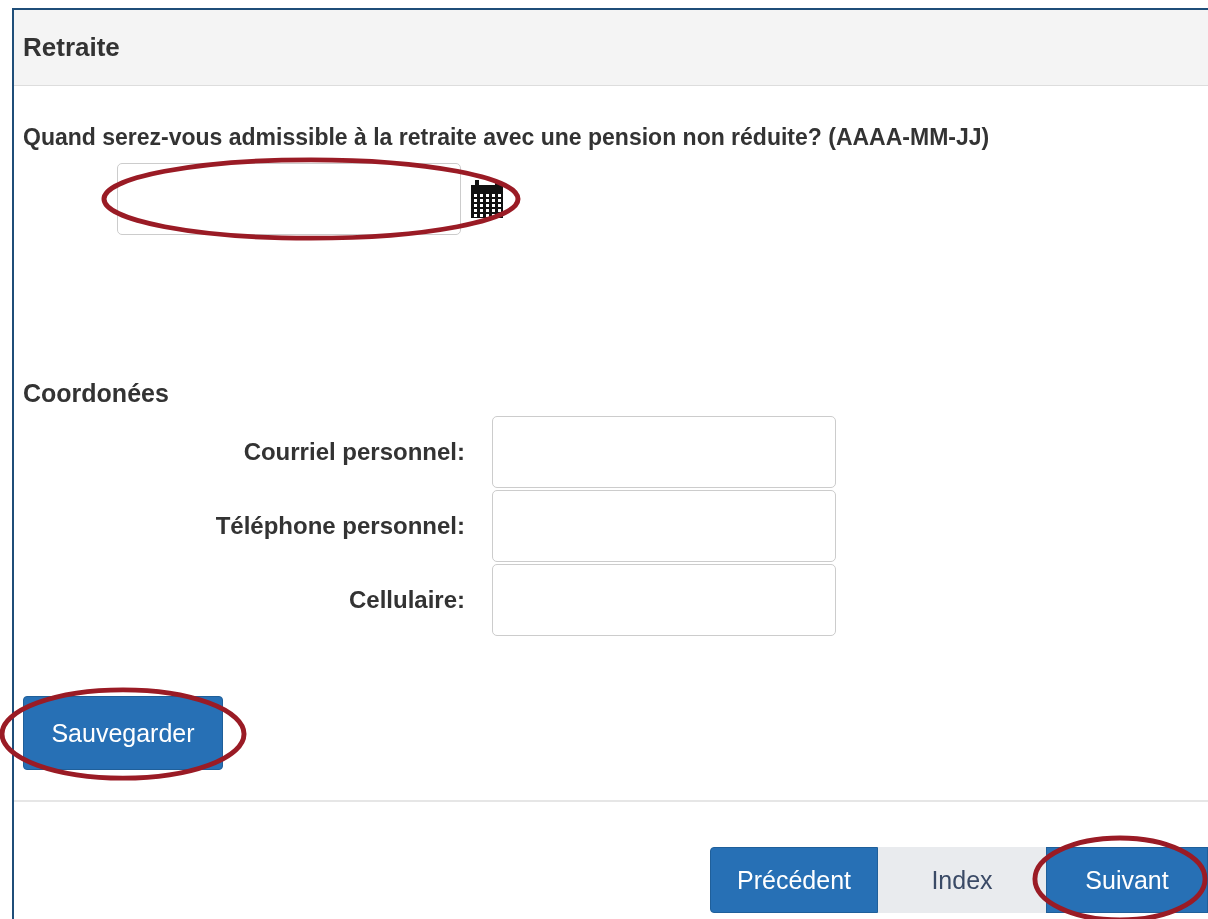 Image resolution: width=1208 pixels, height=919 pixels. Describe the element at coordinates (289, 199) in the screenshot. I see `date-field` at that location.